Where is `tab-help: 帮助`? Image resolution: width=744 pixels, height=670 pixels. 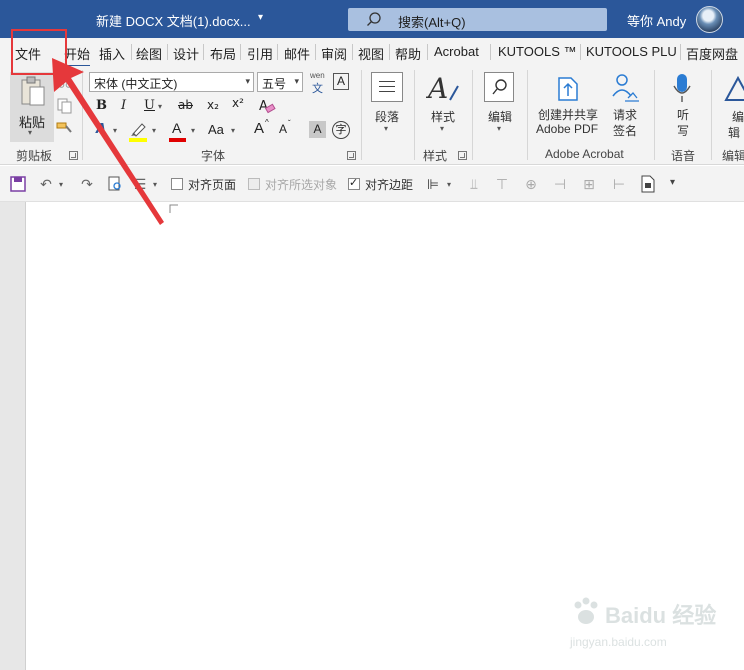 tab-help: 帮助 is located at coordinates (408, 53).